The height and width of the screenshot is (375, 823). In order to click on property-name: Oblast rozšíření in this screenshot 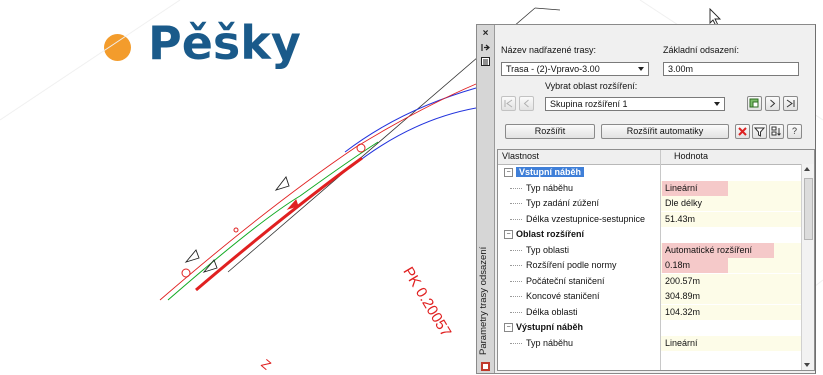, I will do `click(550, 234)`.